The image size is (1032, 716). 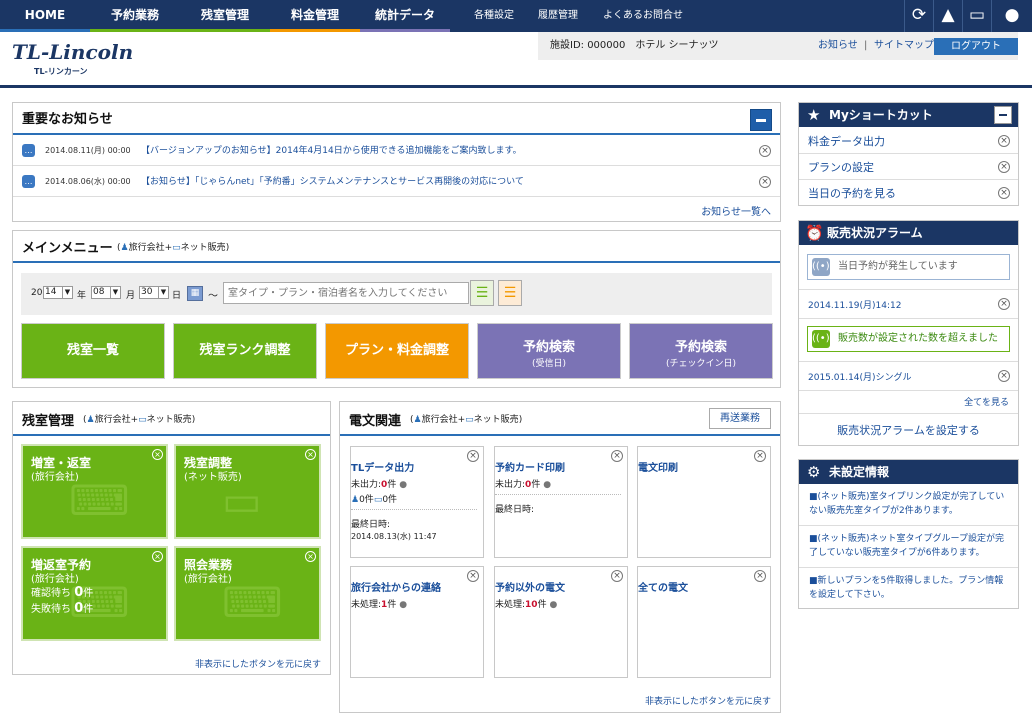 What do you see at coordinates (494, 16) in the screenshot?
I see `link-settings: 各種設定` at bounding box center [494, 16].